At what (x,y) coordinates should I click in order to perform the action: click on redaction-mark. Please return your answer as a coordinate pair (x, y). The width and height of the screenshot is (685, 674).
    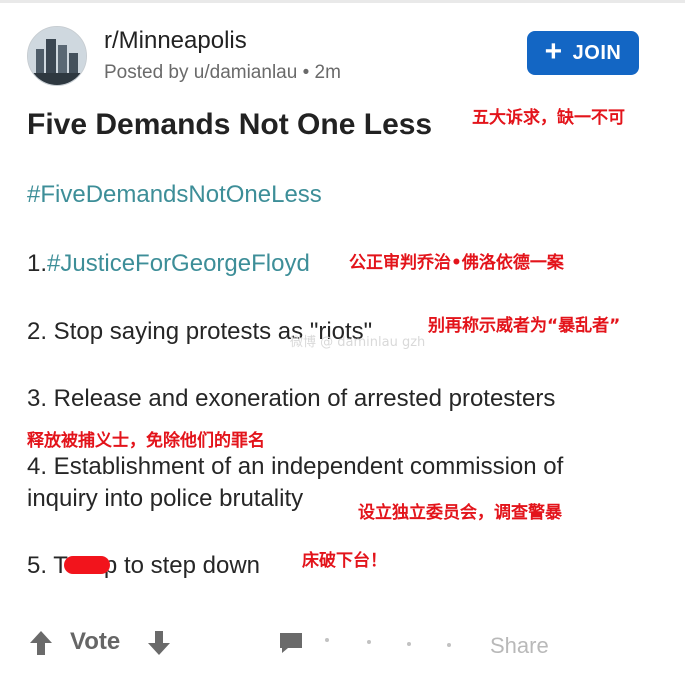
    Looking at the image, I should click on (87, 565).